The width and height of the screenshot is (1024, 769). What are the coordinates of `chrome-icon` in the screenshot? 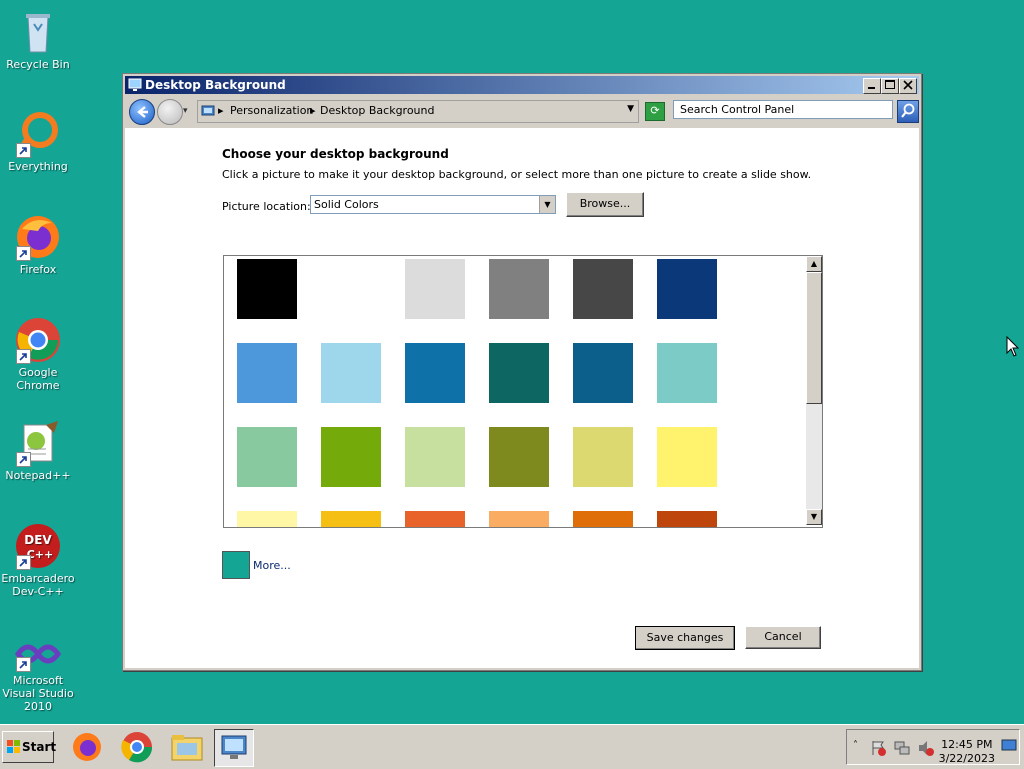 It's located at (38, 340).